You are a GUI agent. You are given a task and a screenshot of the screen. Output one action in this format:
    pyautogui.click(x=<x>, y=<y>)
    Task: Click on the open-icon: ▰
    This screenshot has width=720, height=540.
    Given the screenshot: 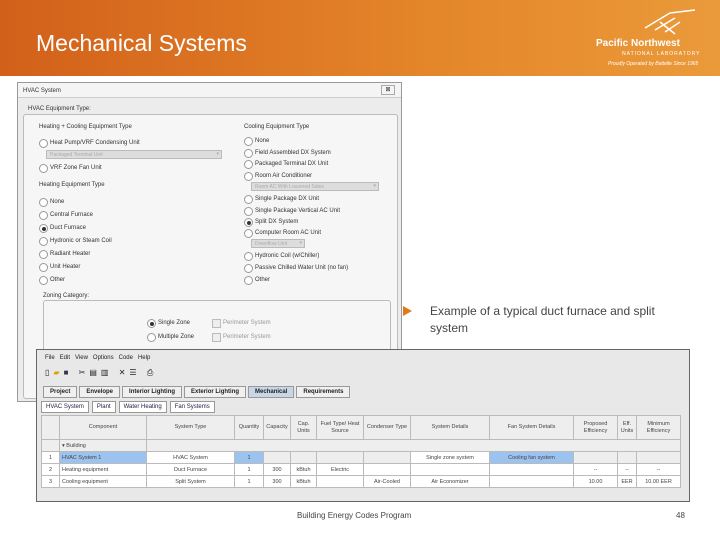 What is the action you would take?
    pyautogui.click(x=58, y=372)
    